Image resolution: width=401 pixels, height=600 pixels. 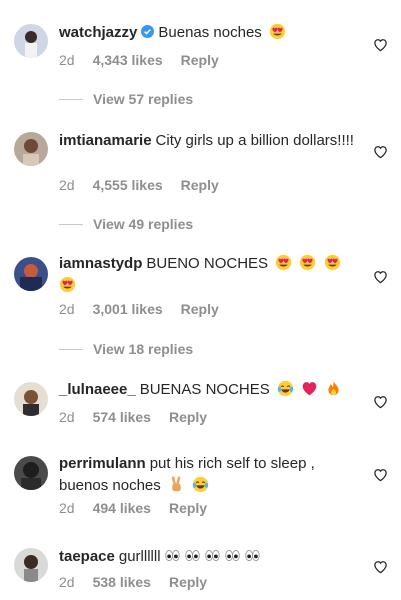 What do you see at coordinates (204, 389) in the screenshot?
I see `comment-text: BUENAS NOCHES` at bounding box center [204, 389].